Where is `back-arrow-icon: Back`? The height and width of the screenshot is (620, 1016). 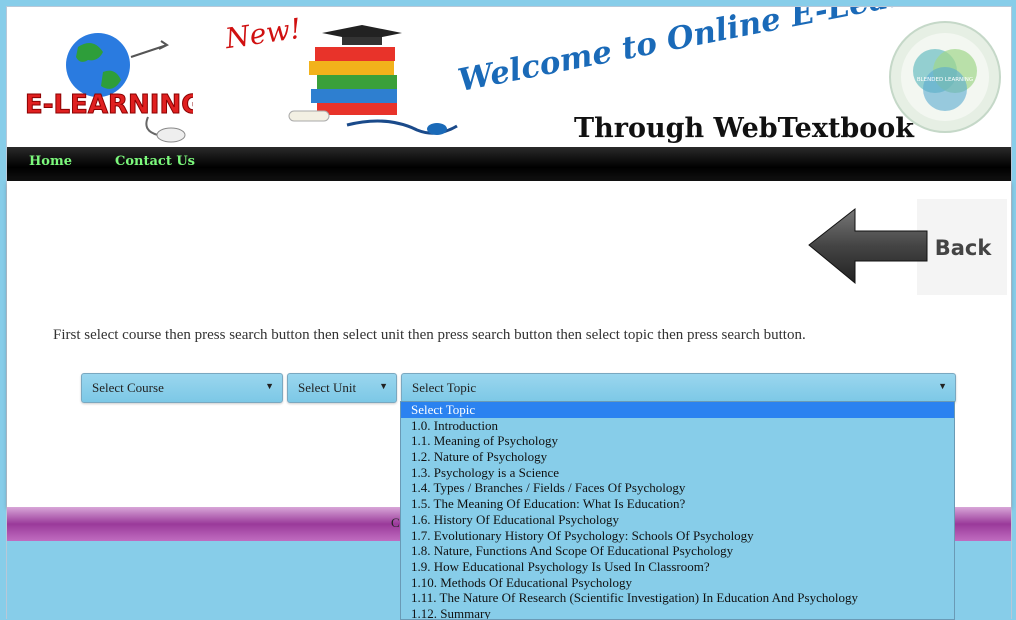
back-arrow-icon: Back is located at coordinates (907, 247).